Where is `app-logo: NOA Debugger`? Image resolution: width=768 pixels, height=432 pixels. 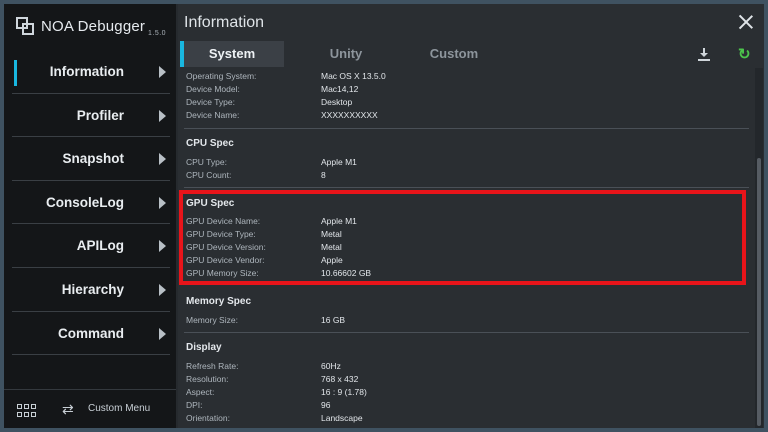 app-logo: NOA Debugger is located at coordinates (80, 26).